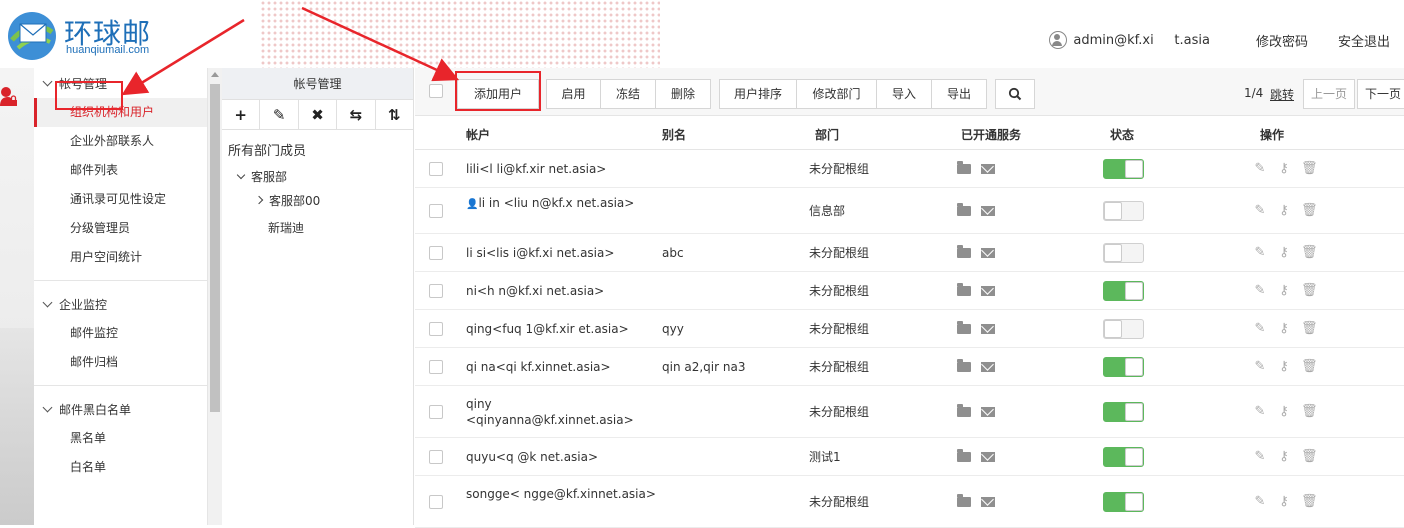  What do you see at coordinates (758, 94) in the screenshot?
I see `user-sort-button: 用户排序` at bounding box center [758, 94].